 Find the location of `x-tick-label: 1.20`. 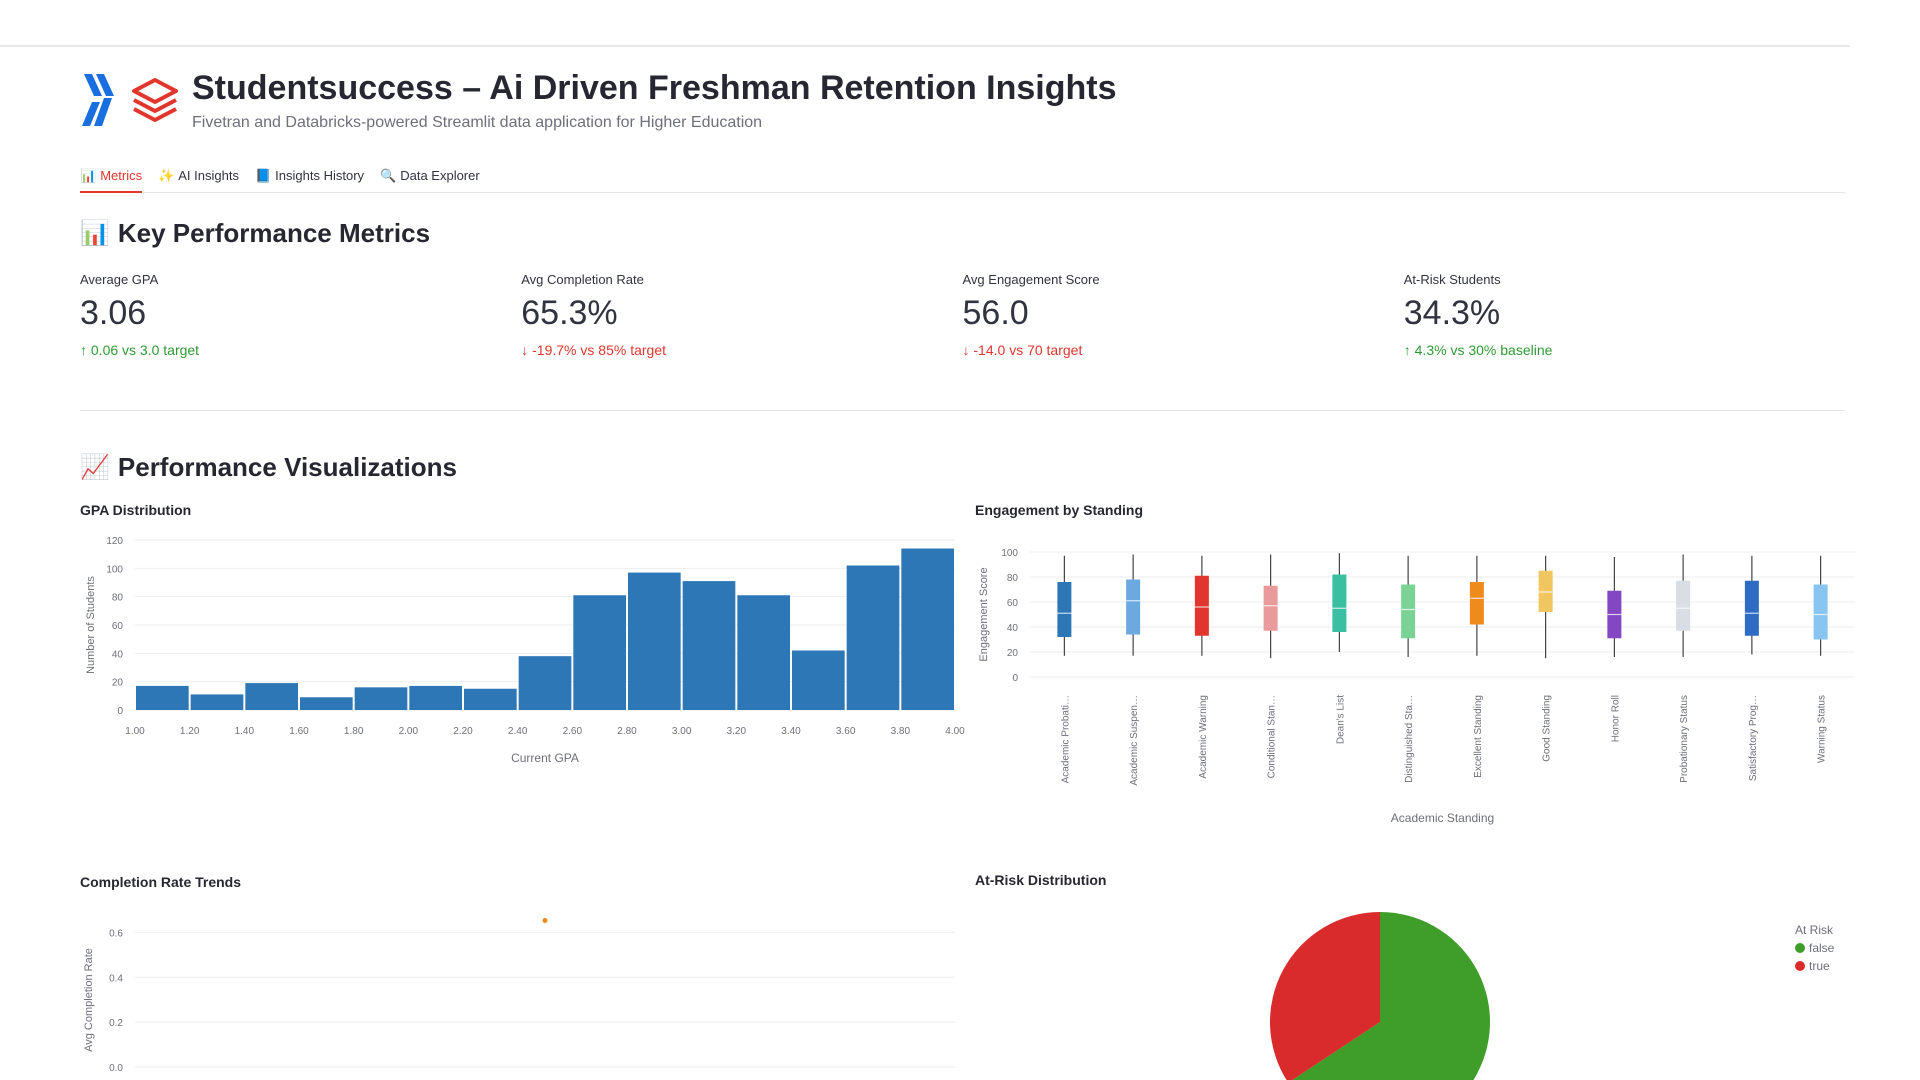

x-tick-label: 1.20 is located at coordinates (190, 731).